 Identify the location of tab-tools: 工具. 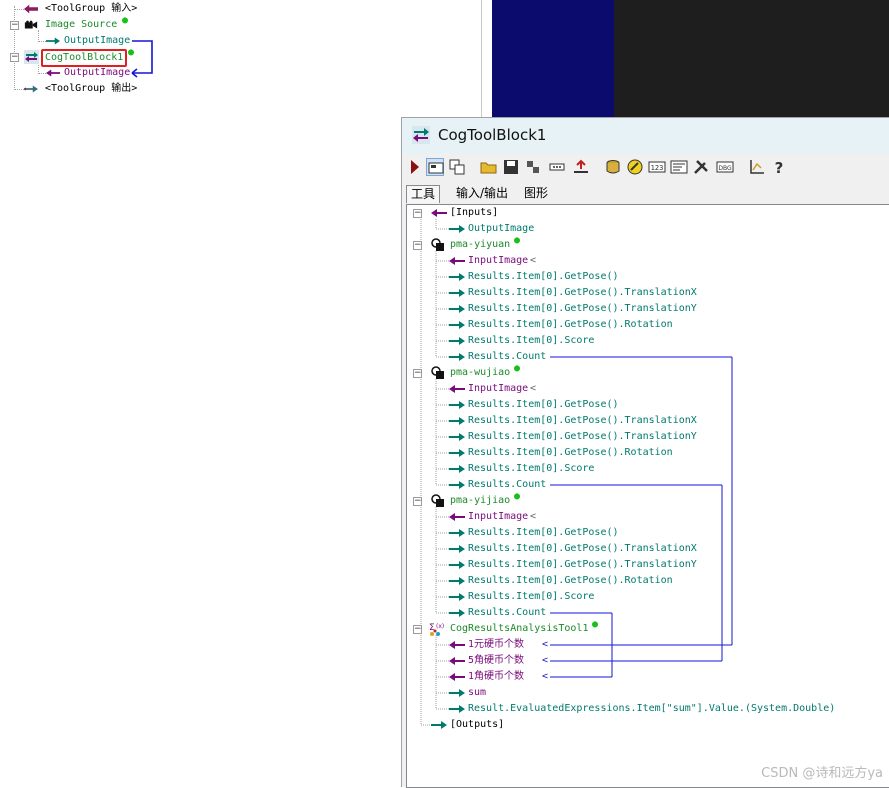
(423, 194).